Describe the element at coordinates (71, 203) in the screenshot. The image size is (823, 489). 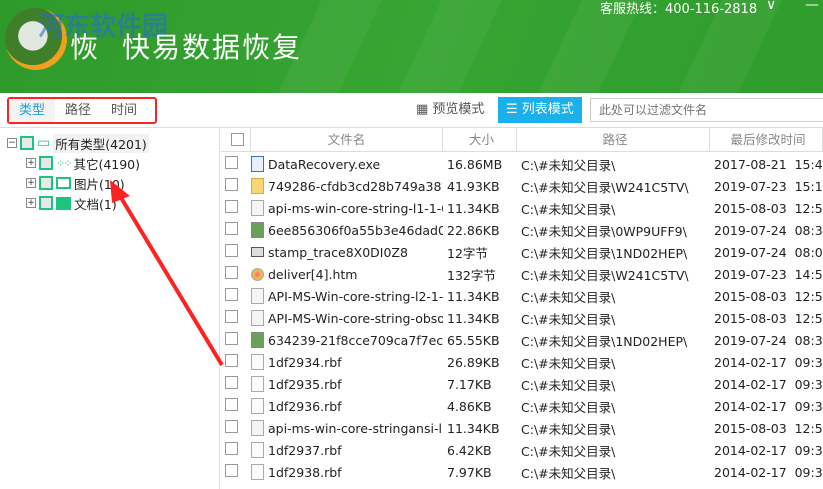
I see `tree-node-documents: + 文档(1)` at that location.